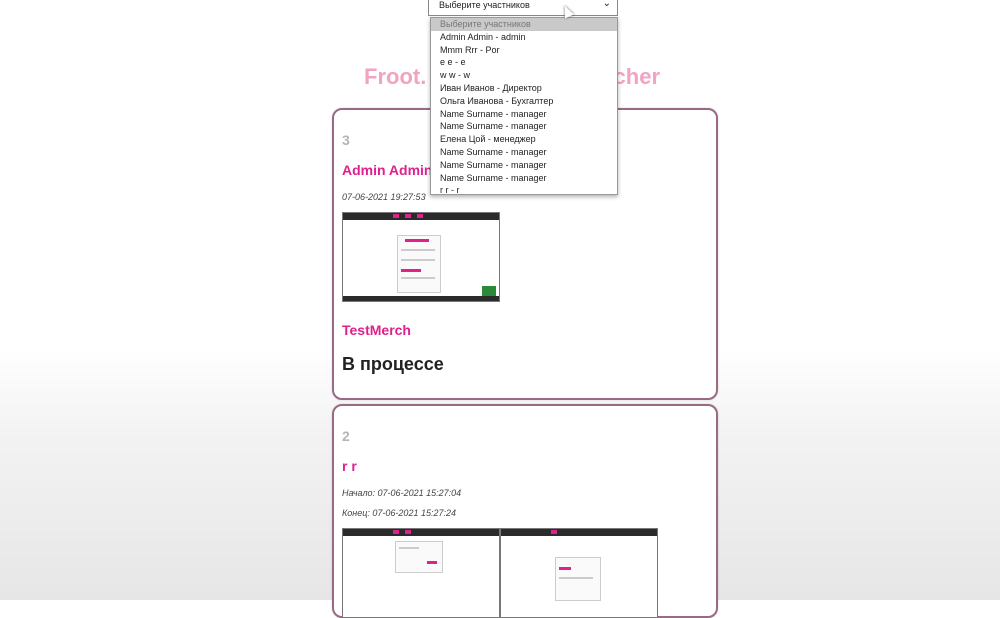  What do you see at coordinates (346, 140) in the screenshot?
I see `task-id: 3` at bounding box center [346, 140].